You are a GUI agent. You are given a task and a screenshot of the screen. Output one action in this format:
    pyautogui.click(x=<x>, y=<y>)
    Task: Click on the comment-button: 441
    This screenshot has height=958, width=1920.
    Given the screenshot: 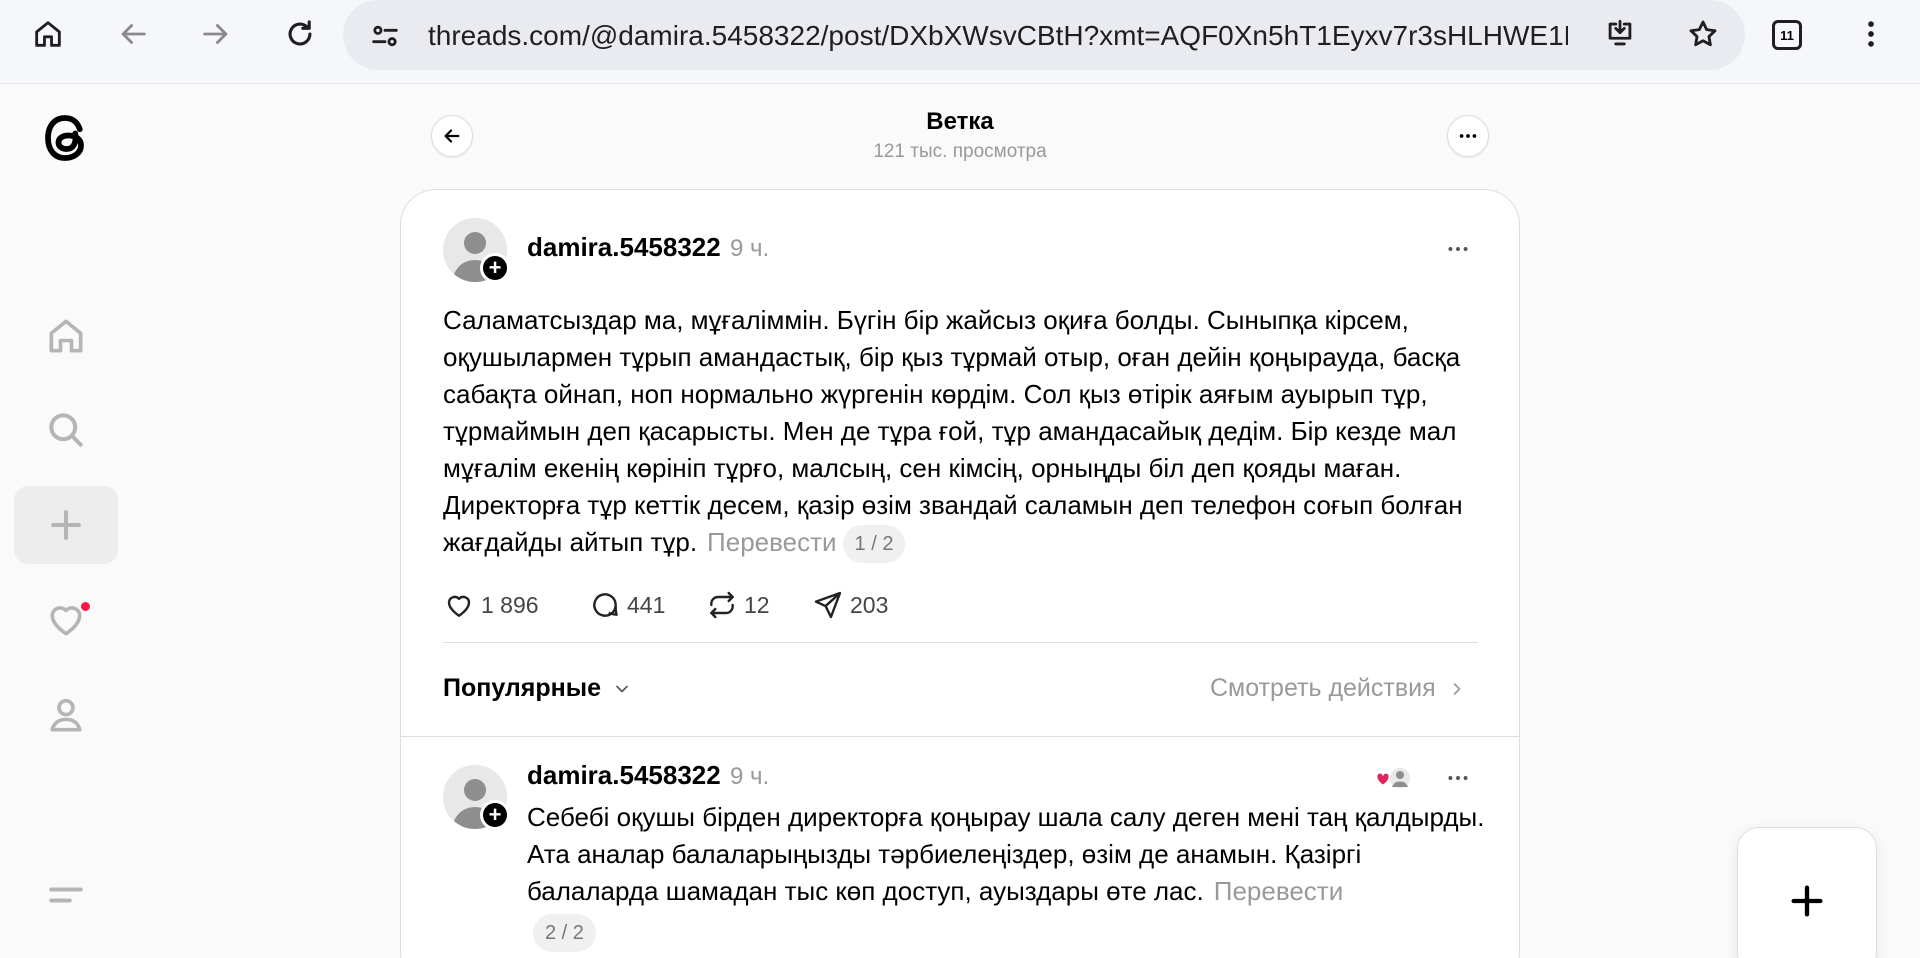 What is the action you would take?
    pyautogui.click(x=627, y=605)
    